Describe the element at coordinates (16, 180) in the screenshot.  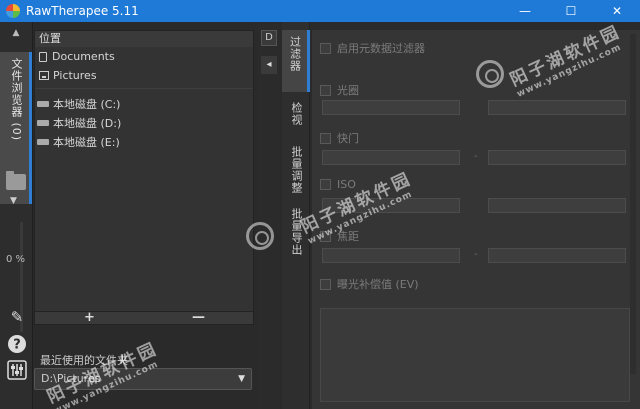
I see `folder-icon` at that location.